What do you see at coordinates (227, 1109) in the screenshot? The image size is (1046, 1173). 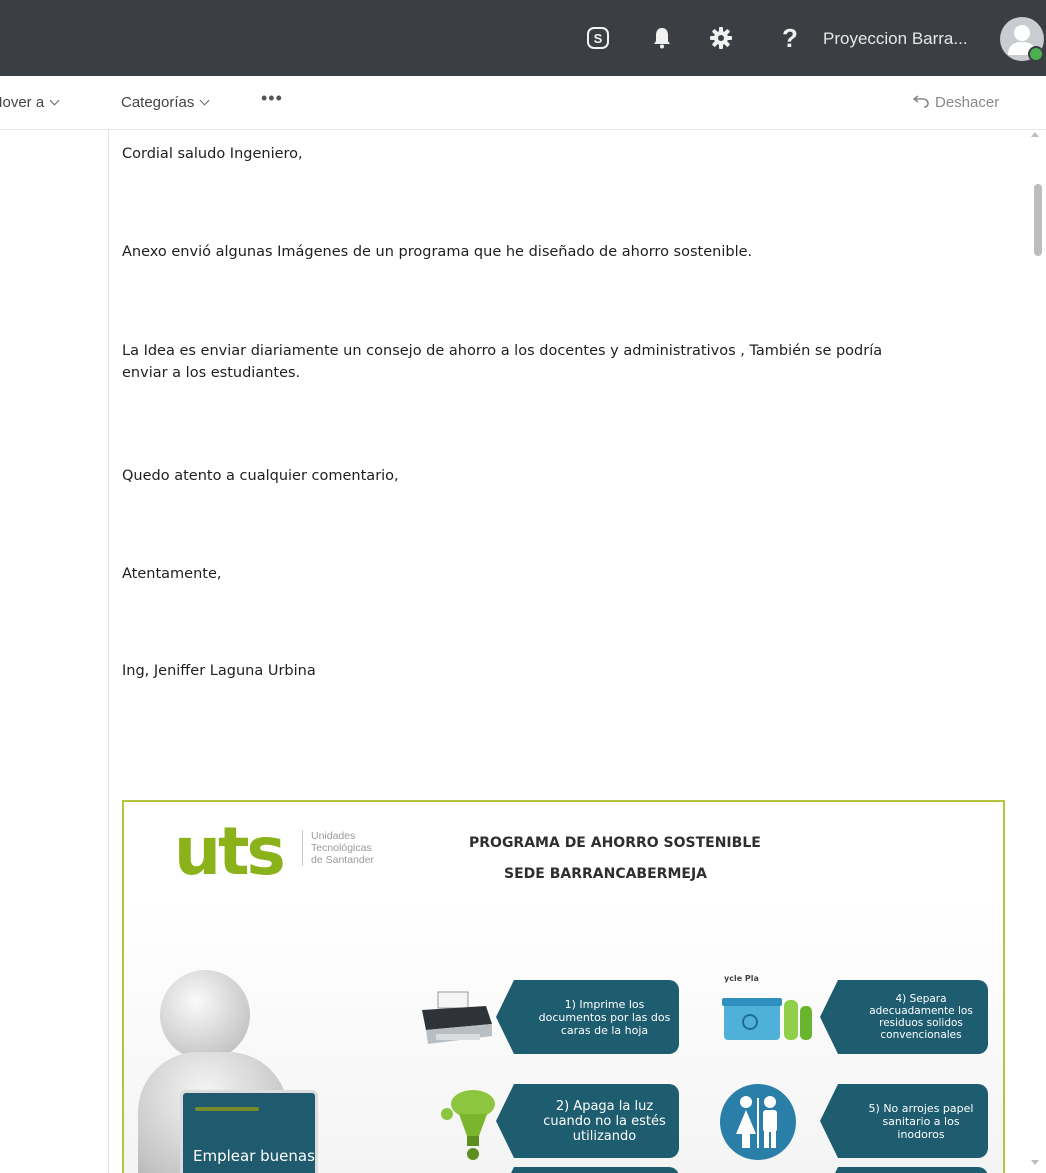 I see `board-heading-bar` at bounding box center [227, 1109].